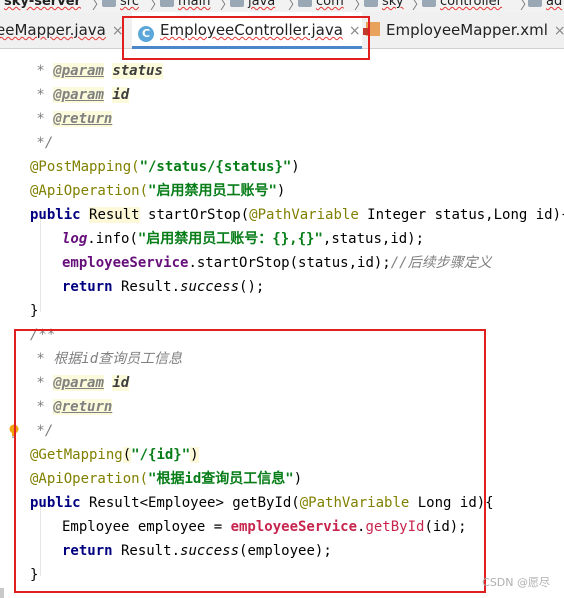  What do you see at coordinates (371, 29) in the screenshot?
I see `xml-file-icon` at bounding box center [371, 29].